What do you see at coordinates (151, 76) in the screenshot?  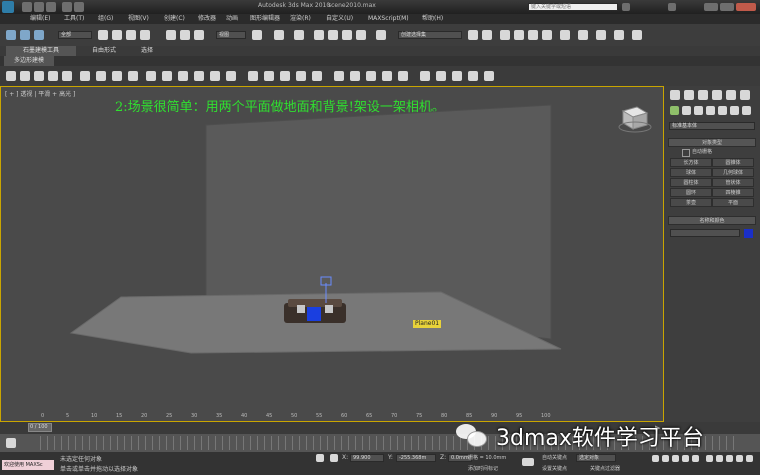 I see `extrude-icon` at bounding box center [151, 76].